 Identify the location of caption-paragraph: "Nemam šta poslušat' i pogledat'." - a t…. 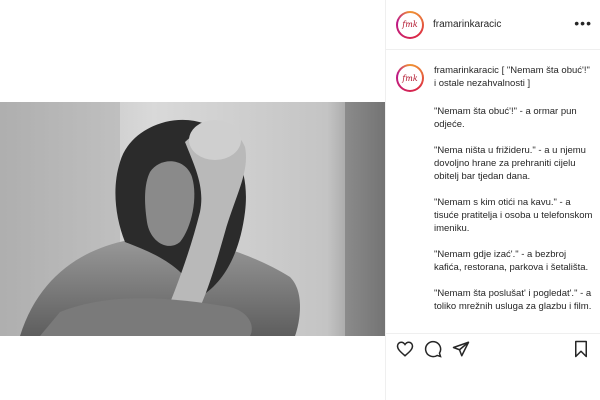
(513, 300).